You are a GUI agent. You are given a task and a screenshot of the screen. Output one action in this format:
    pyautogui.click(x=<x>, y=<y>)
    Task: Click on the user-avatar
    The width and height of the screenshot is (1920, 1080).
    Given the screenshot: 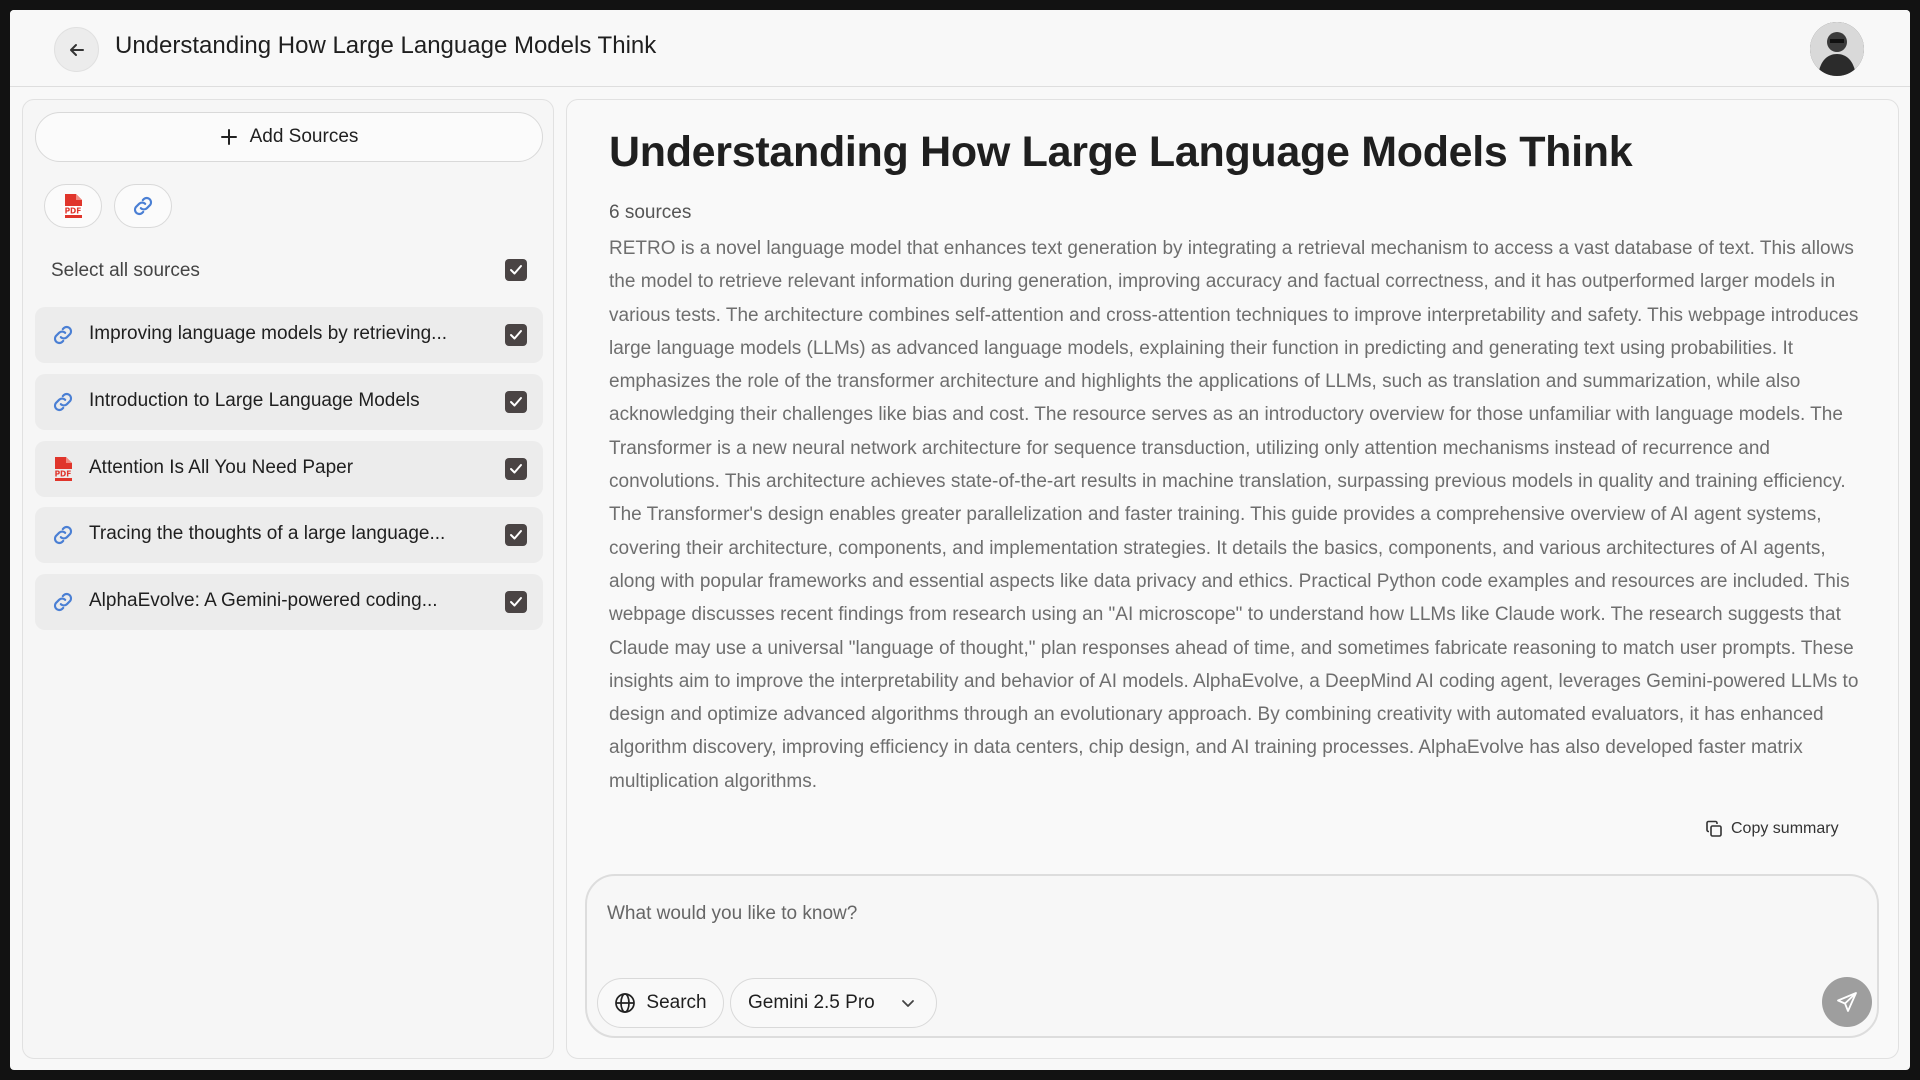 What is the action you would take?
    pyautogui.click(x=1837, y=49)
    